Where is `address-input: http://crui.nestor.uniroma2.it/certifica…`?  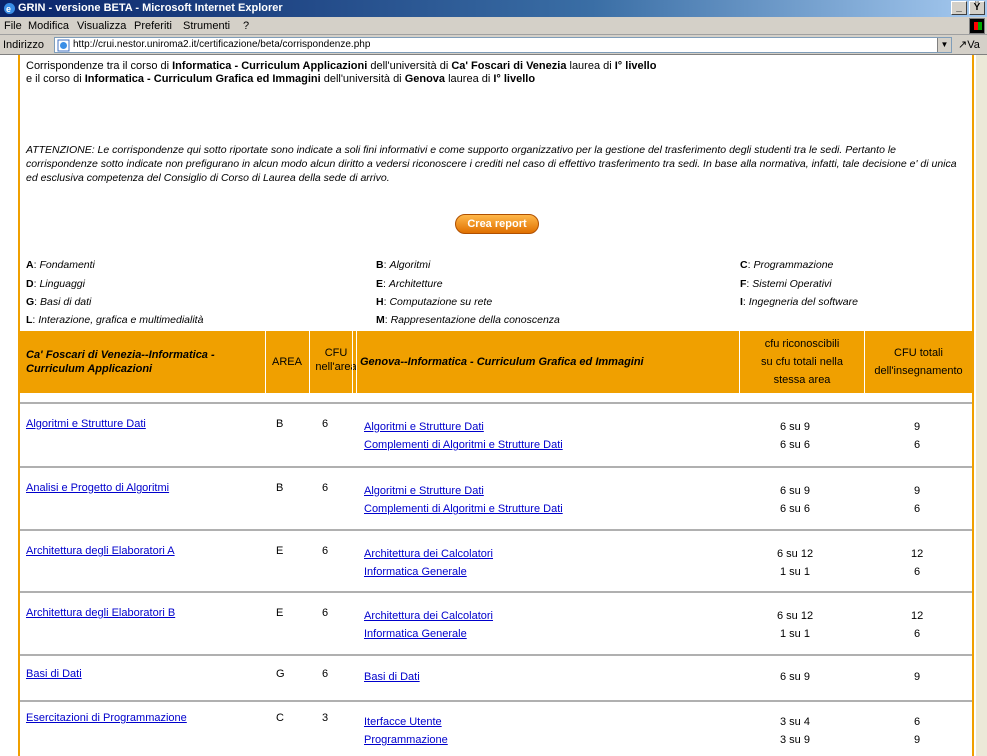
address-input: http://crui.nestor.uniroma2.it/certifica… is located at coordinates (503, 45).